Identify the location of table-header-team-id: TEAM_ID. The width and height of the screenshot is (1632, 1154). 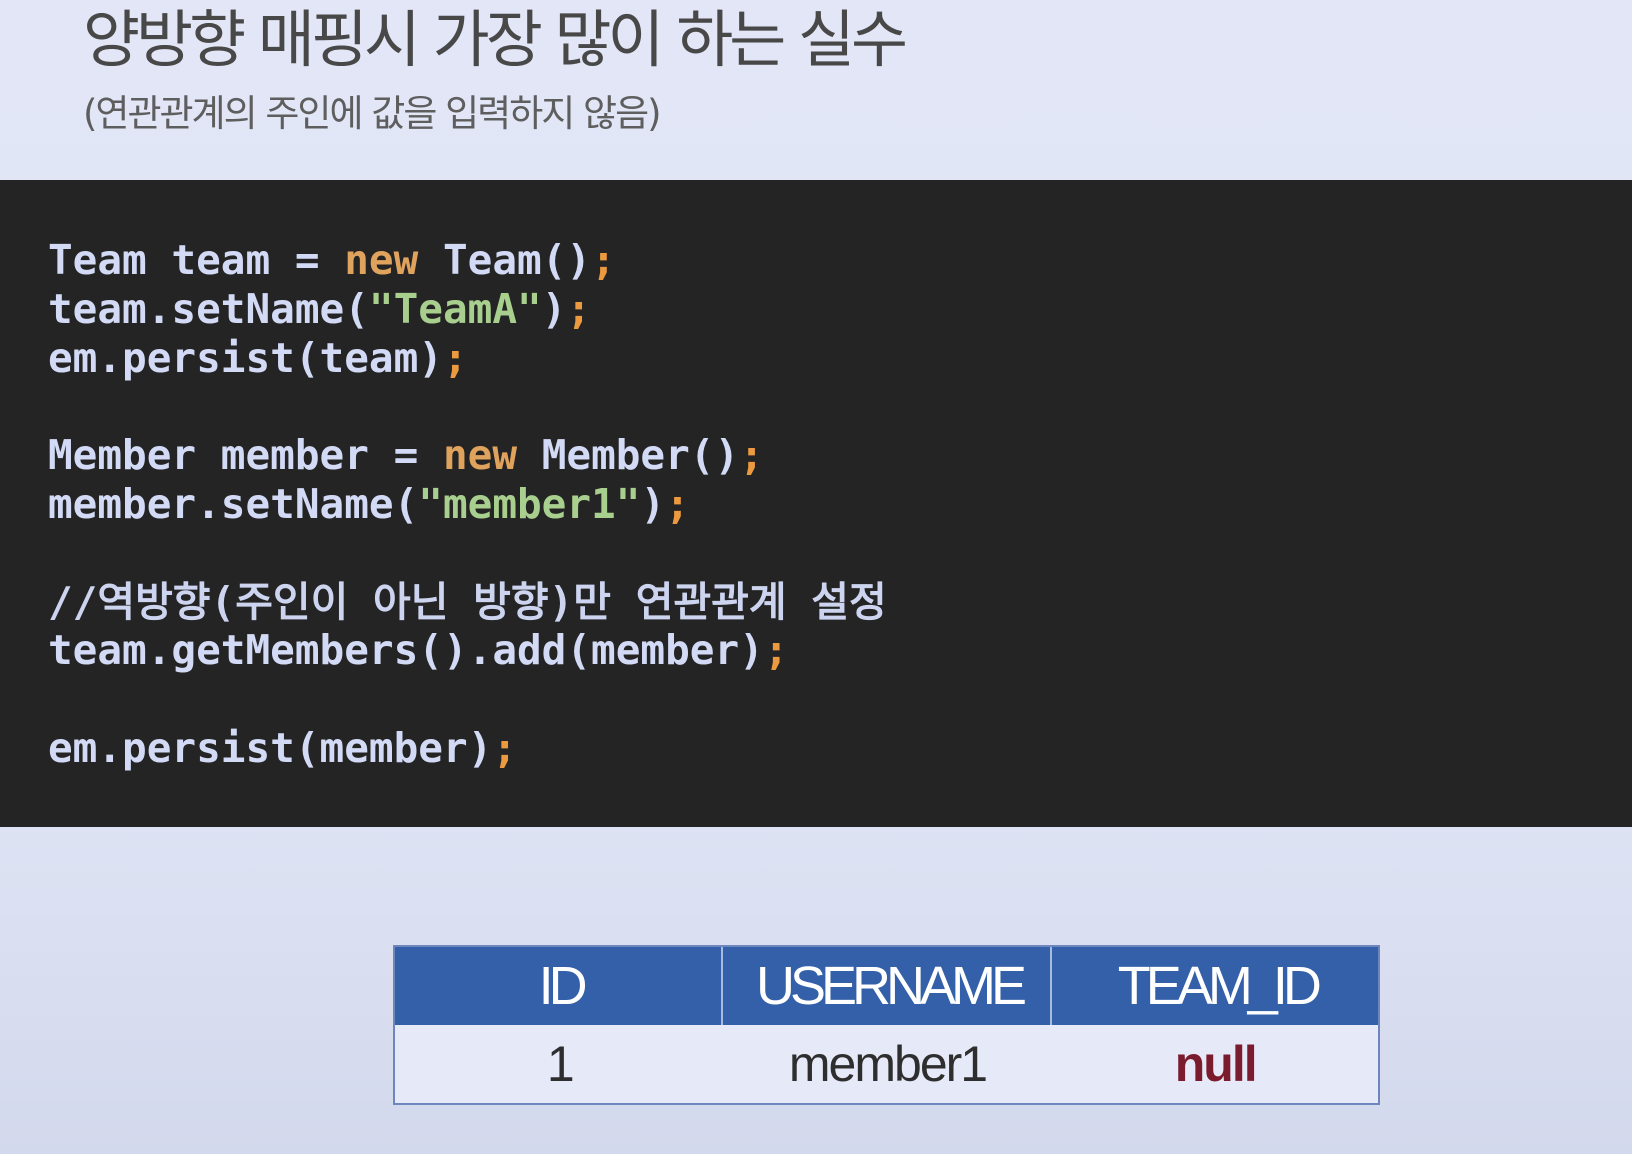
(1213, 986).